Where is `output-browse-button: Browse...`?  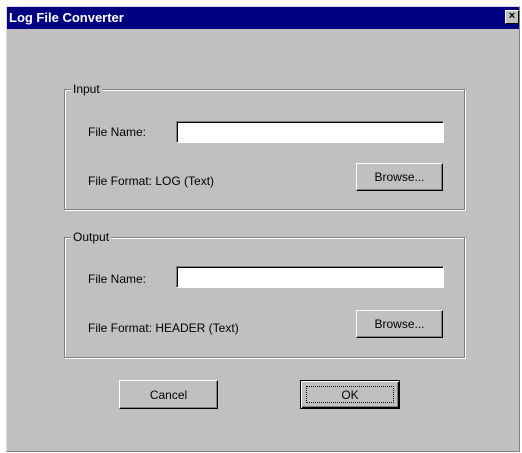
output-browse-button: Browse... is located at coordinates (399, 324).